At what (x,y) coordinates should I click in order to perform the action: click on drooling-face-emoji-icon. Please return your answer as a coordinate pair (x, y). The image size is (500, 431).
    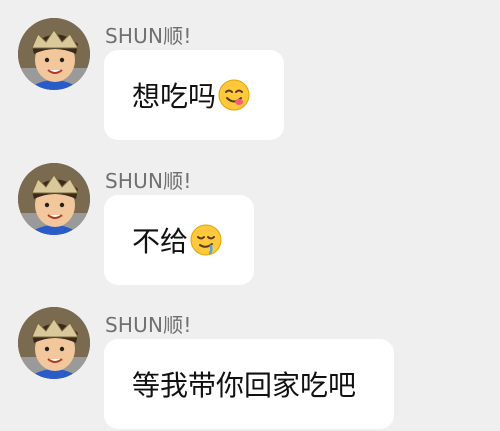
    Looking at the image, I should click on (206, 240).